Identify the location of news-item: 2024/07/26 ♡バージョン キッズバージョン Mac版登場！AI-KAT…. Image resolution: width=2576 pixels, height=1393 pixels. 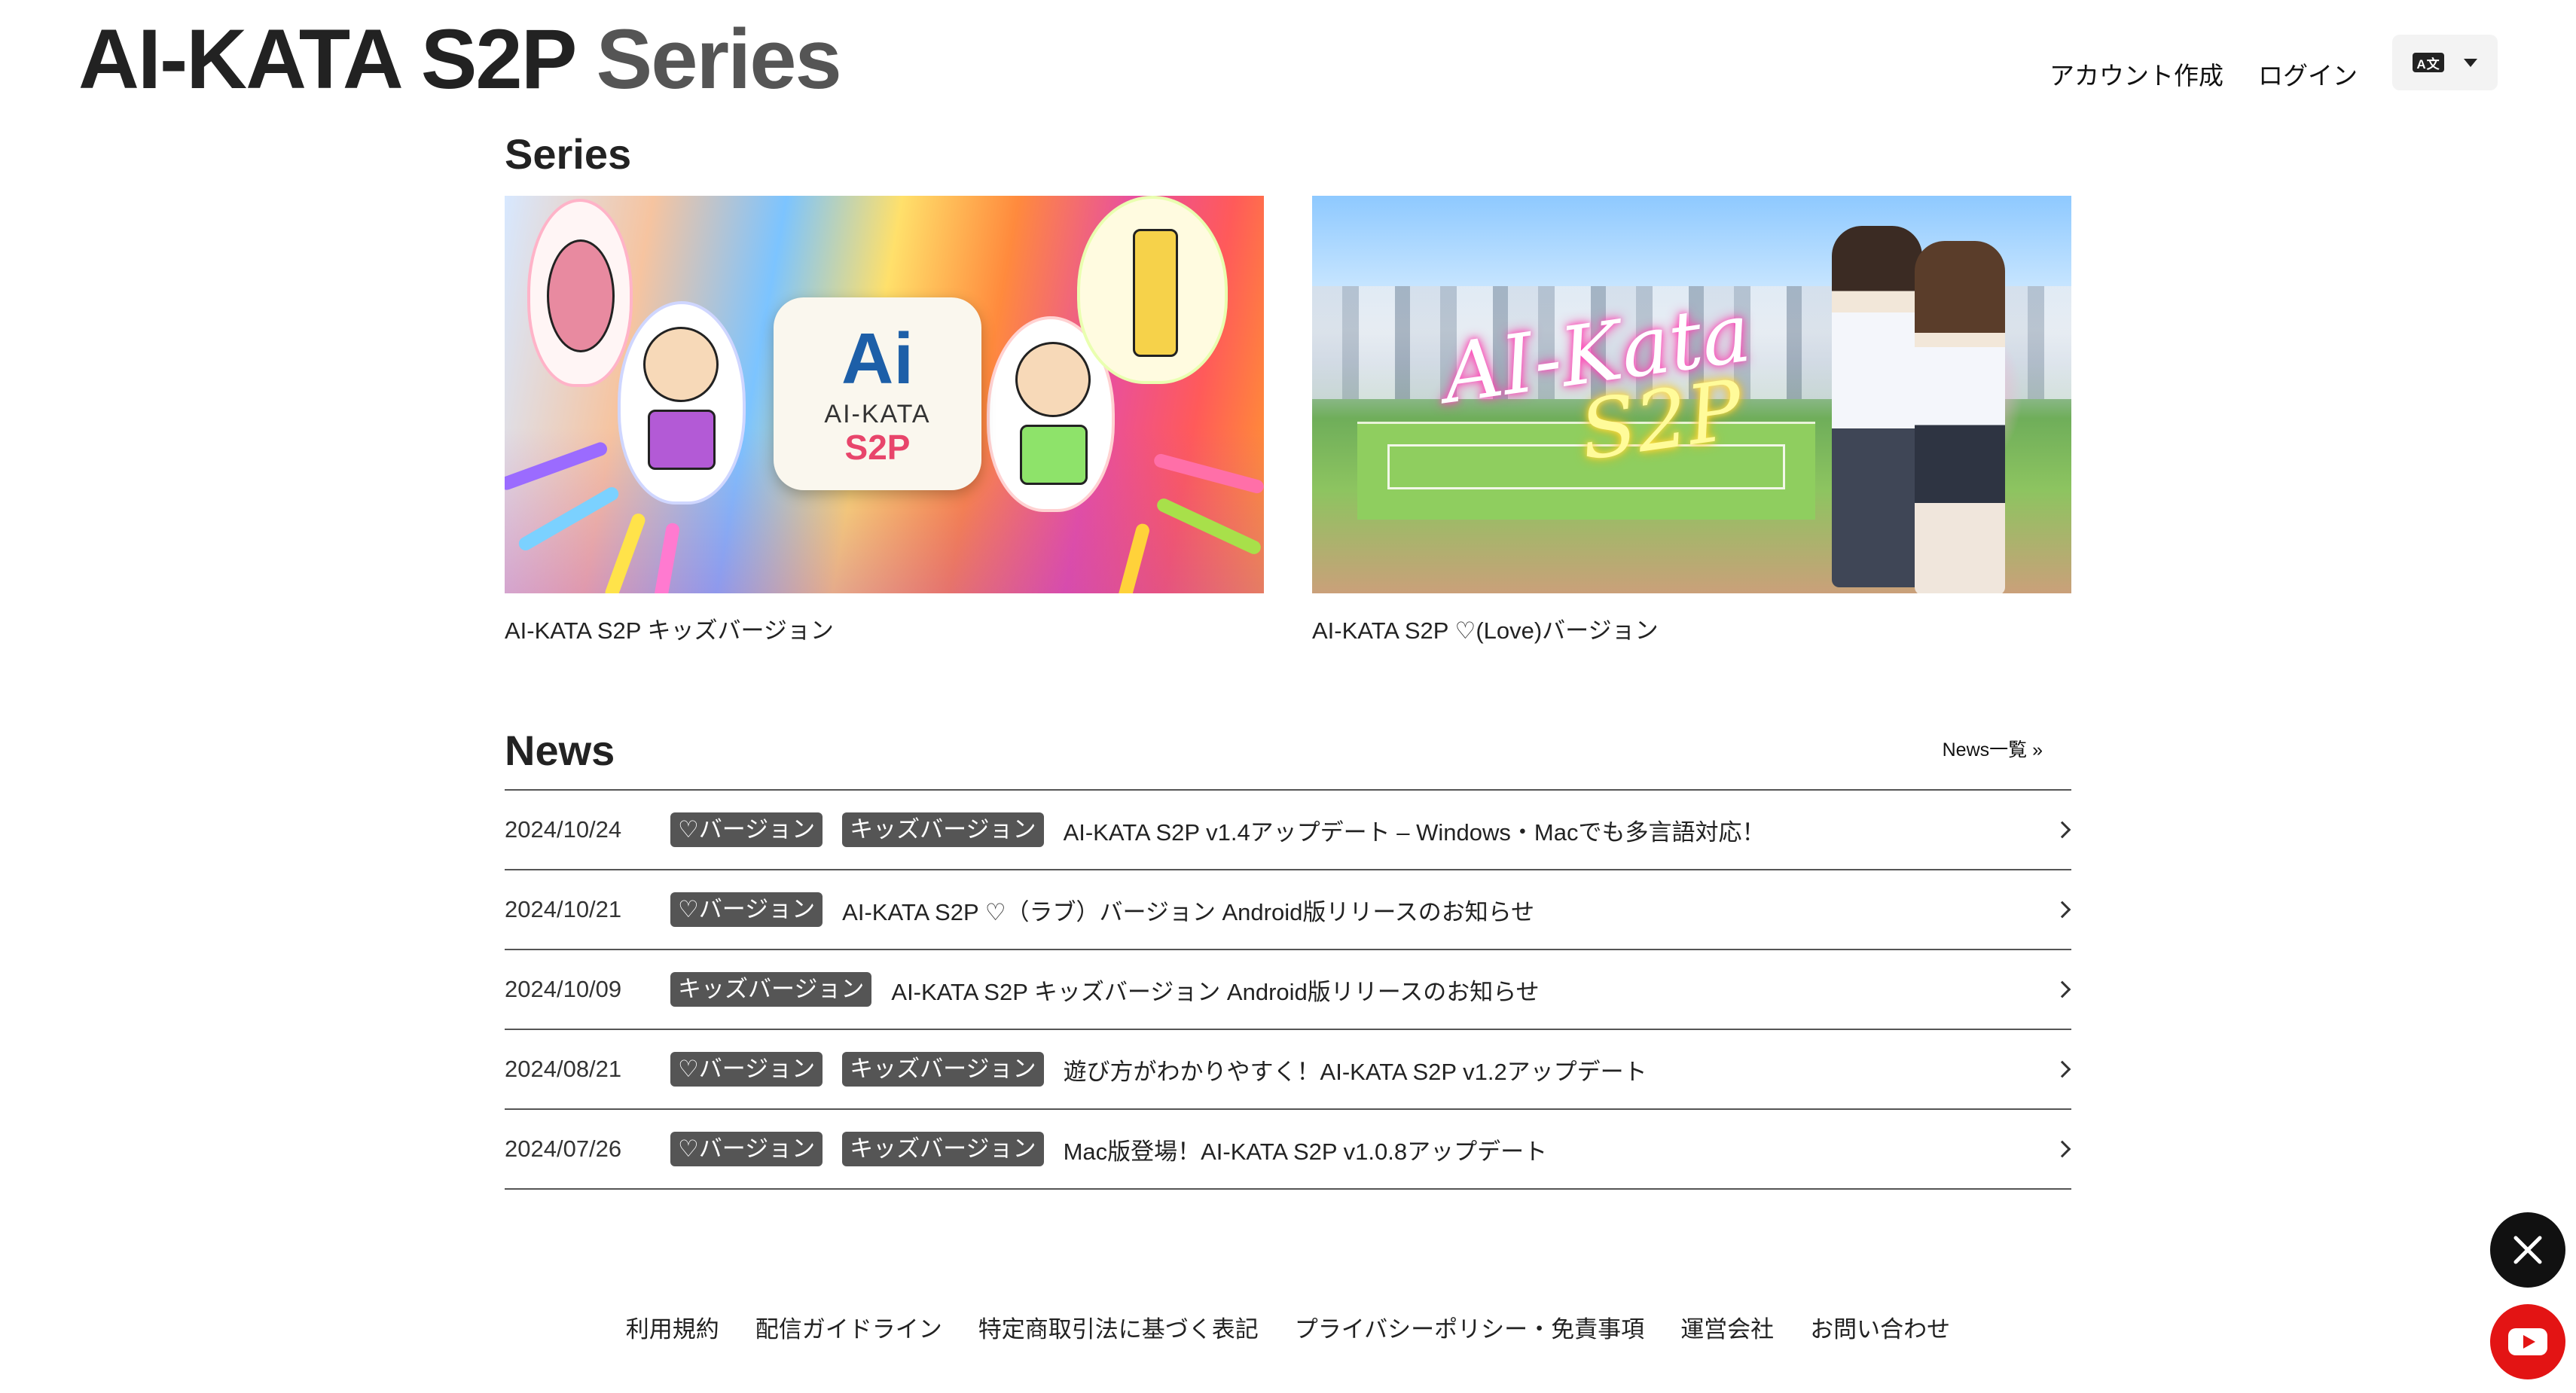
(1288, 1150).